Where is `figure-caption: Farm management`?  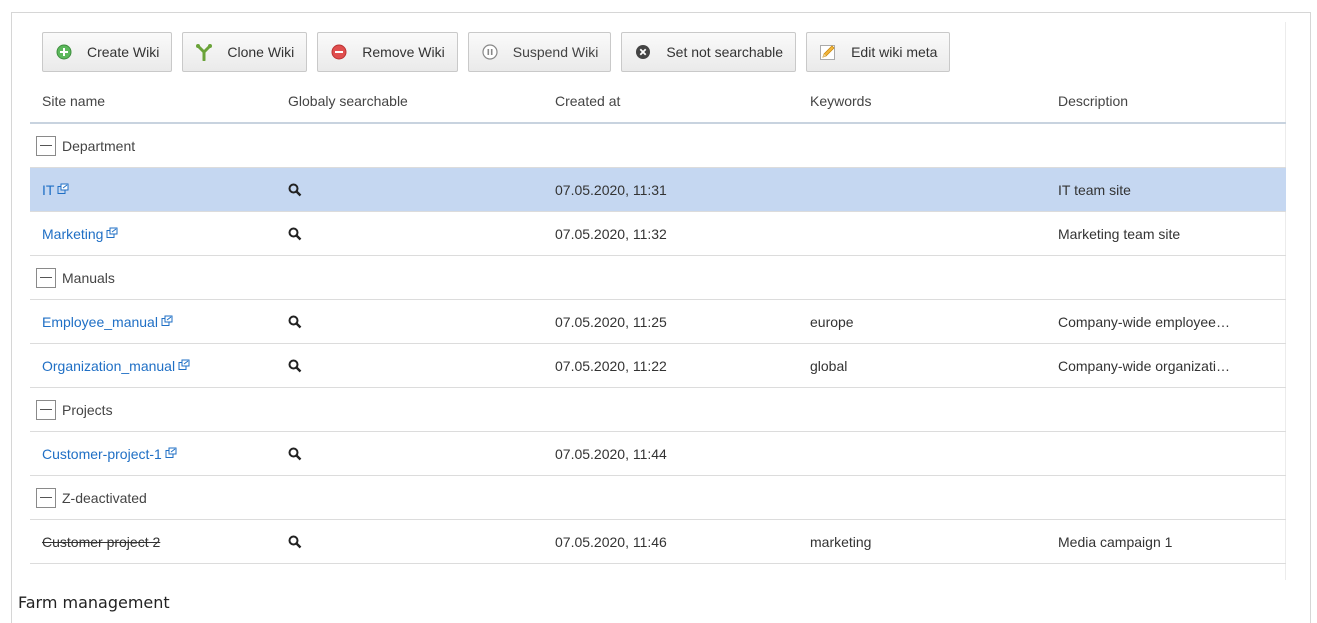 figure-caption: Farm management is located at coordinates (94, 602).